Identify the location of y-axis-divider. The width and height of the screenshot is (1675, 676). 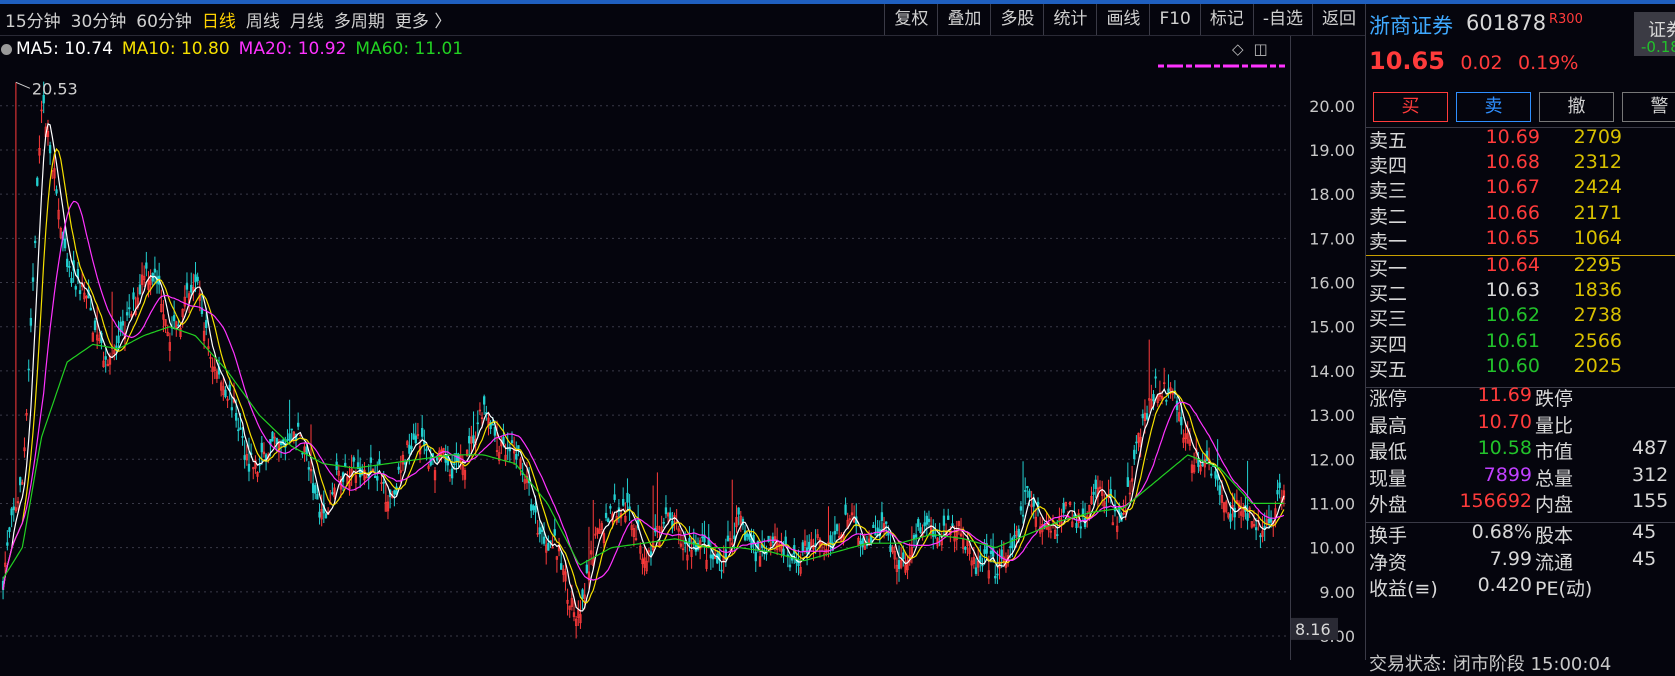
(1290, 348).